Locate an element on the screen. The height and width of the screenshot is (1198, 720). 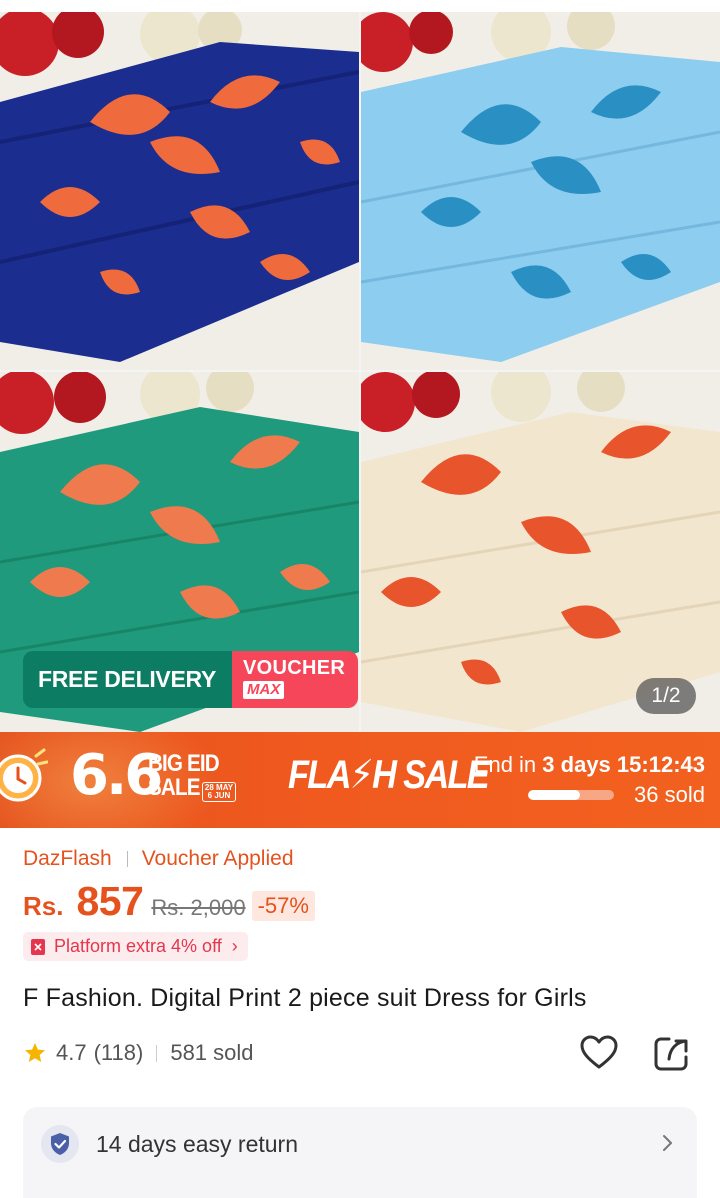
chevron-right-icon: › is located at coordinates (234, 946).